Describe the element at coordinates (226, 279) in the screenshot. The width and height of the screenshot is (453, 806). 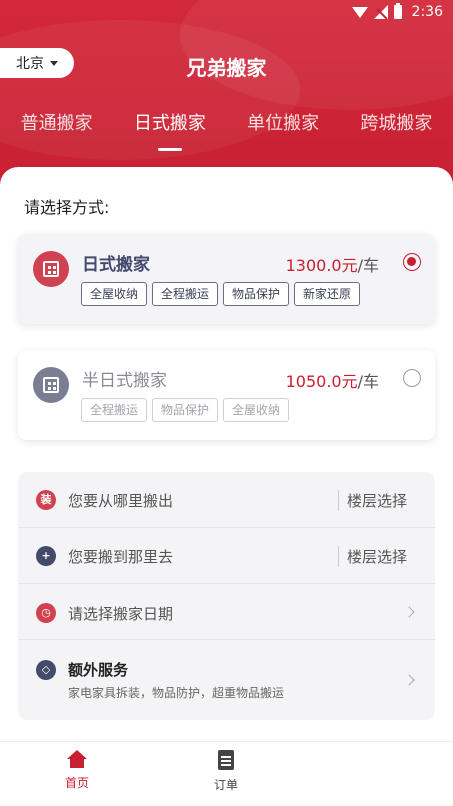
I see `option-card-japanese: 日式搬家 1300.0元/车 全屋收纳 全程搬运 物品保护 新家还原` at that location.